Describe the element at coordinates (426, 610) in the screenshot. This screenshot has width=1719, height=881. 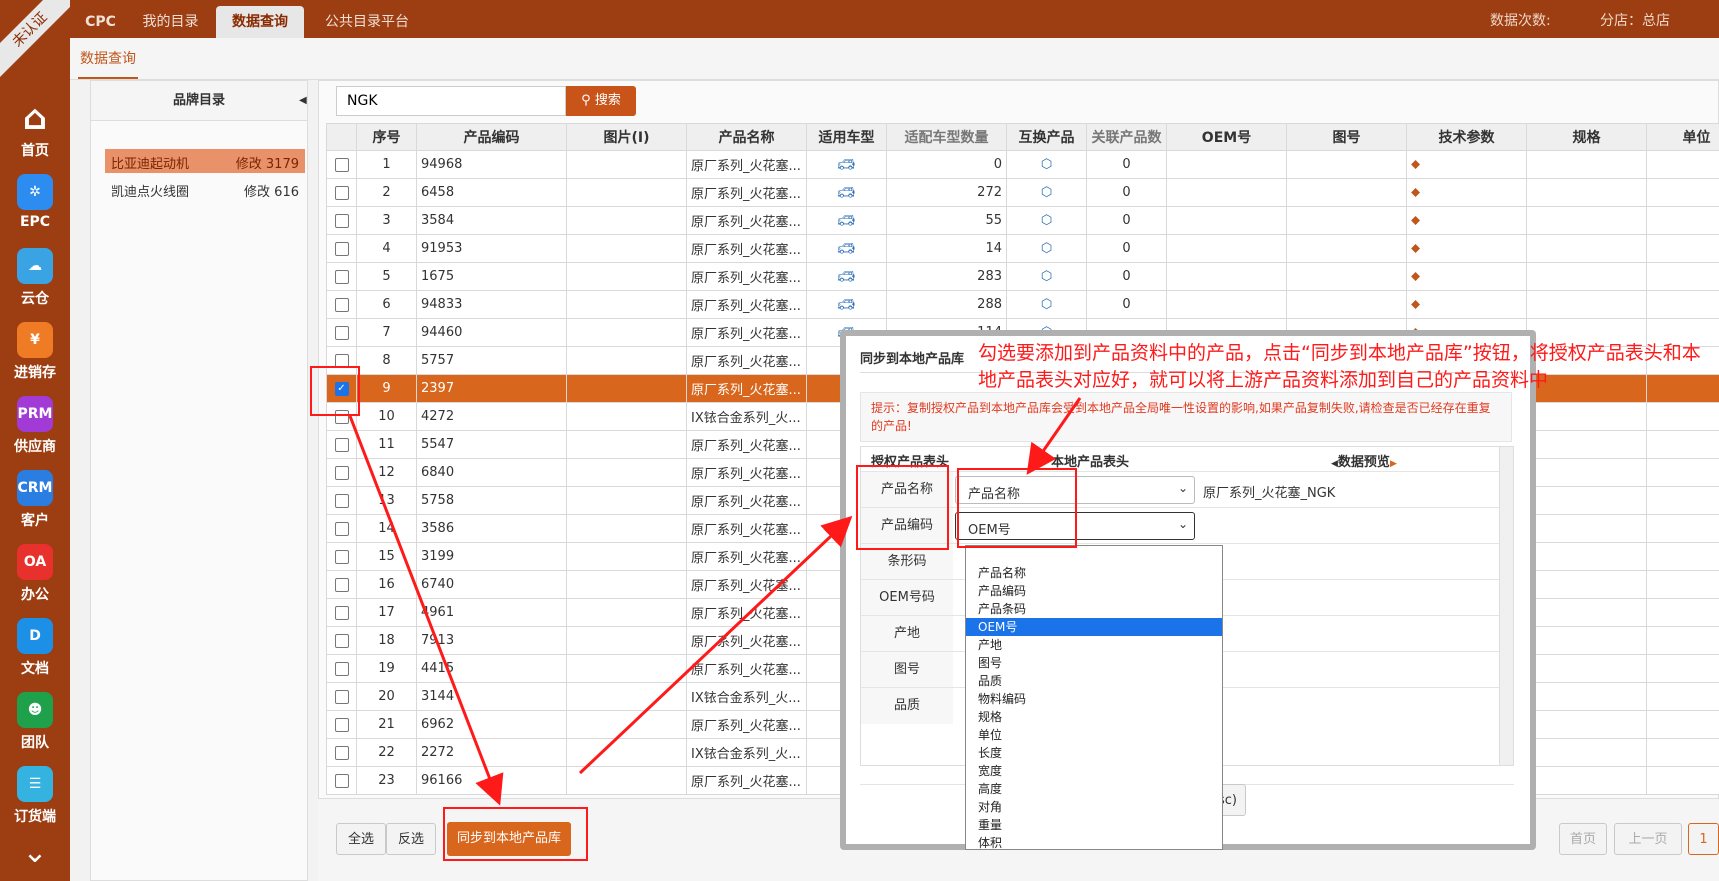
I see `arrow-checkbox-to-sync` at that location.